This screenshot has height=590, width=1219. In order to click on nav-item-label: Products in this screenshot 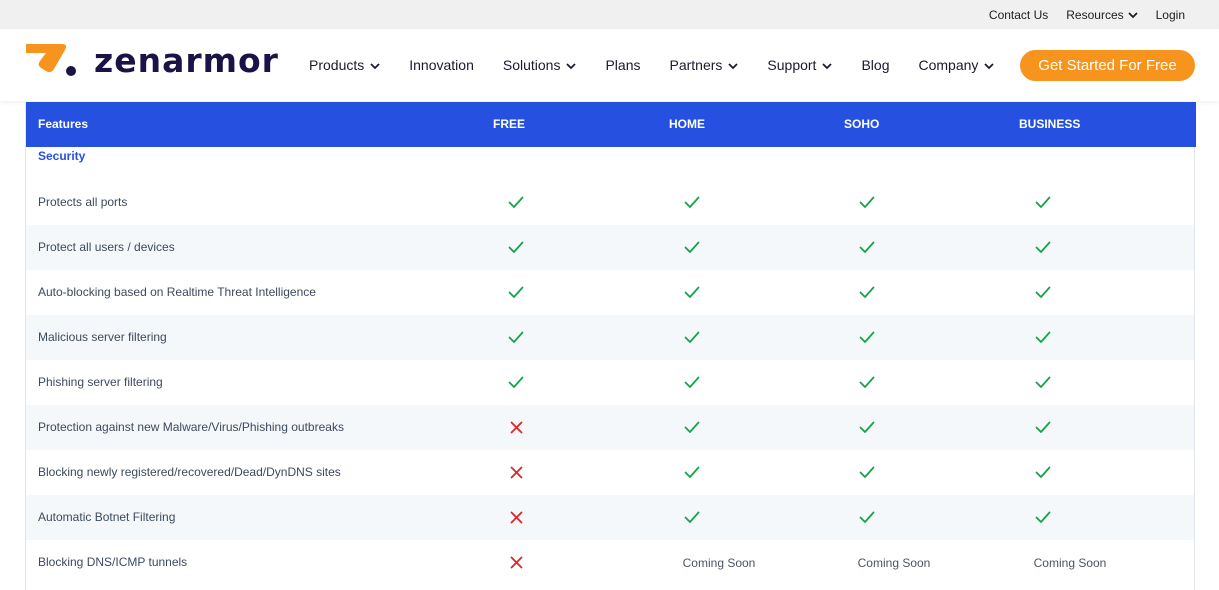, I will do `click(337, 65)`.